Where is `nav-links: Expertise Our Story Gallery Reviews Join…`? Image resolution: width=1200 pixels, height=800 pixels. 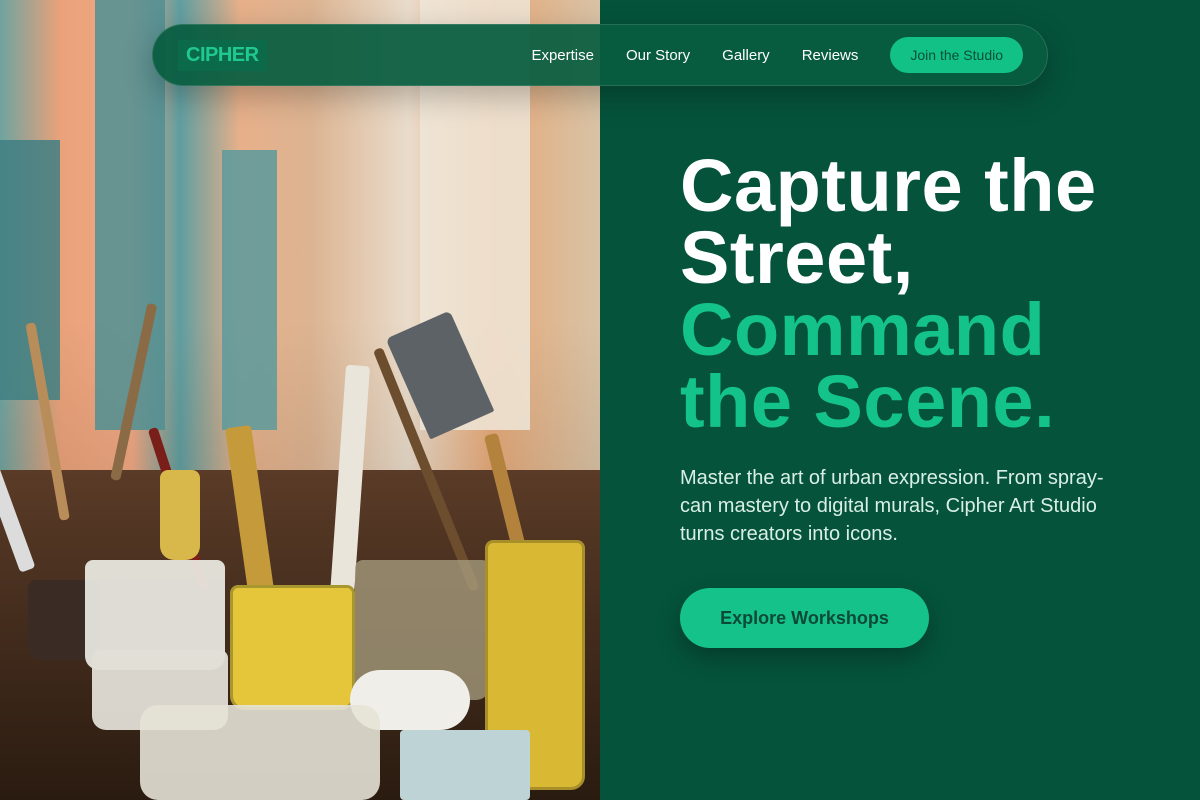
nav-links: Expertise Our Story Gallery Reviews Join… is located at coordinates (777, 55).